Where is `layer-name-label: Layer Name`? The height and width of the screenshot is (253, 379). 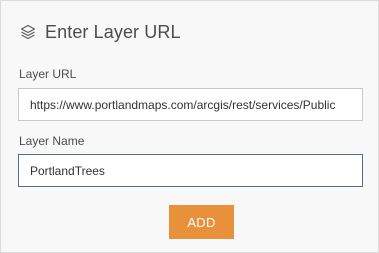 layer-name-label: Layer Name is located at coordinates (52, 141).